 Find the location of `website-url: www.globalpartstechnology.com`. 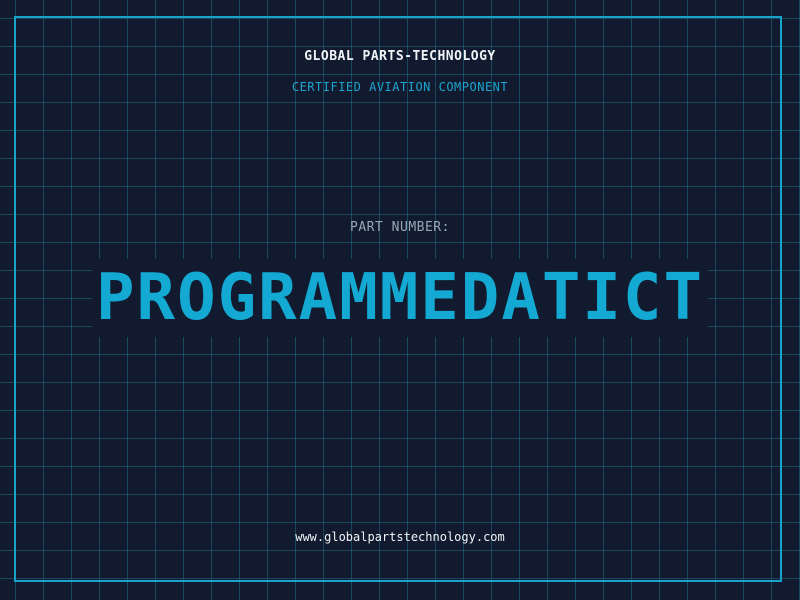

website-url: www.globalpartstechnology.com is located at coordinates (400, 537).